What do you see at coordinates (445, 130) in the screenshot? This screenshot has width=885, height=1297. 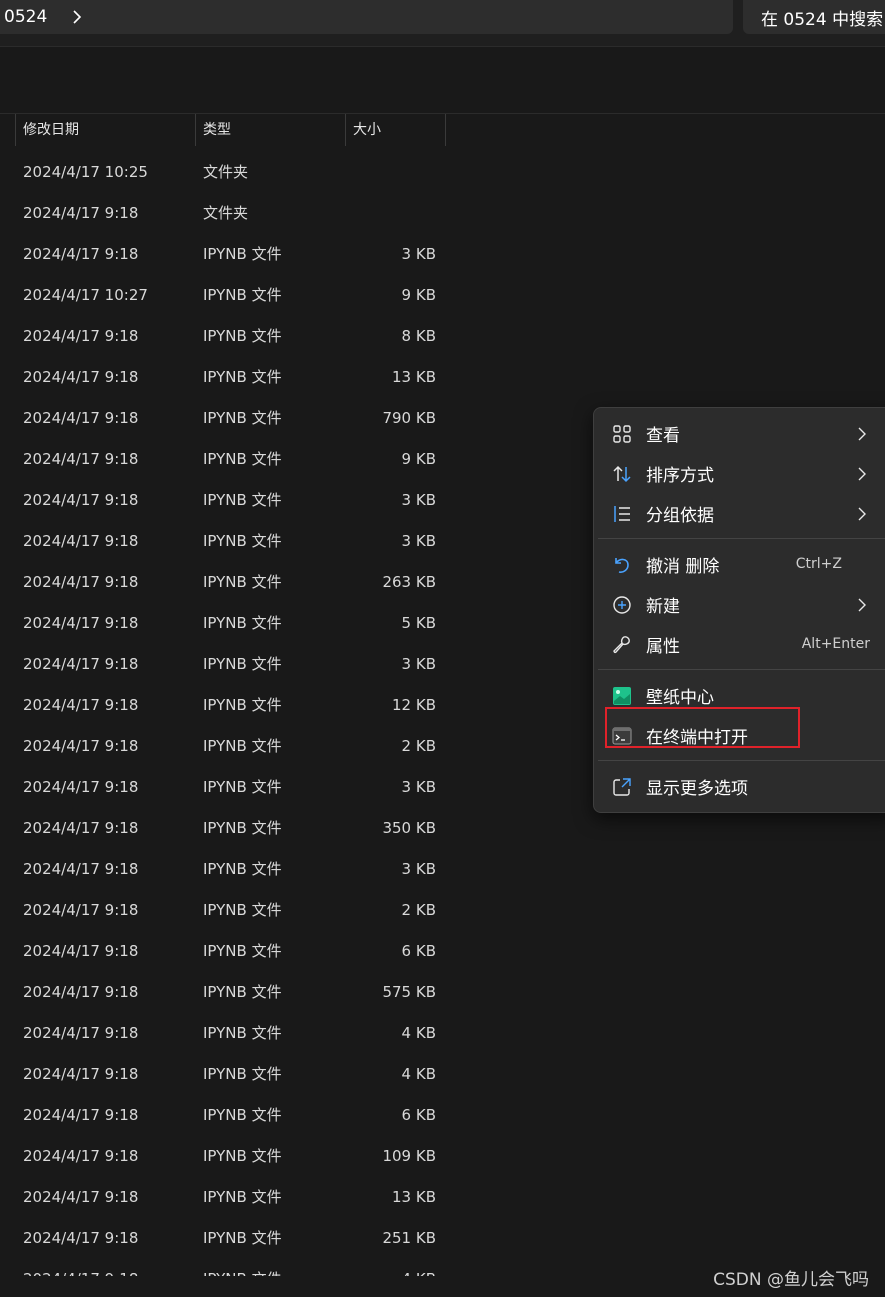 I see `column-separator` at bounding box center [445, 130].